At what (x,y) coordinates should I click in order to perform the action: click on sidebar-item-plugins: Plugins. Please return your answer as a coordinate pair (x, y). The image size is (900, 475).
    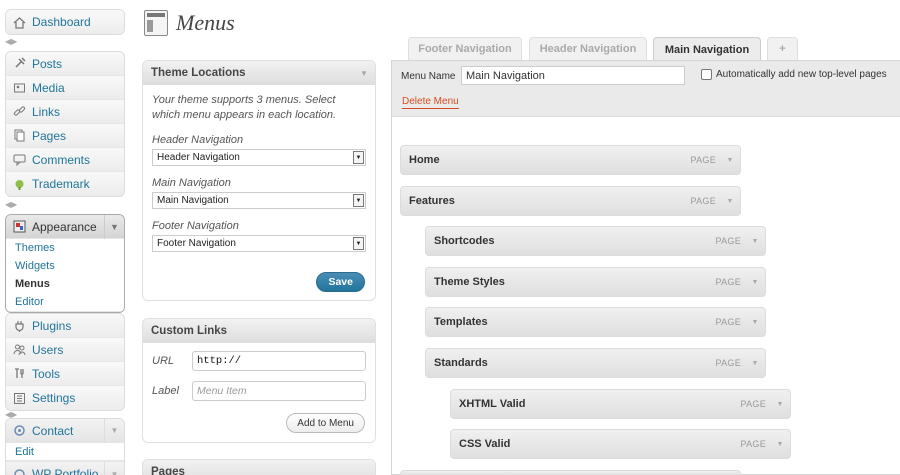
    Looking at the image, I should click on (65, 326).